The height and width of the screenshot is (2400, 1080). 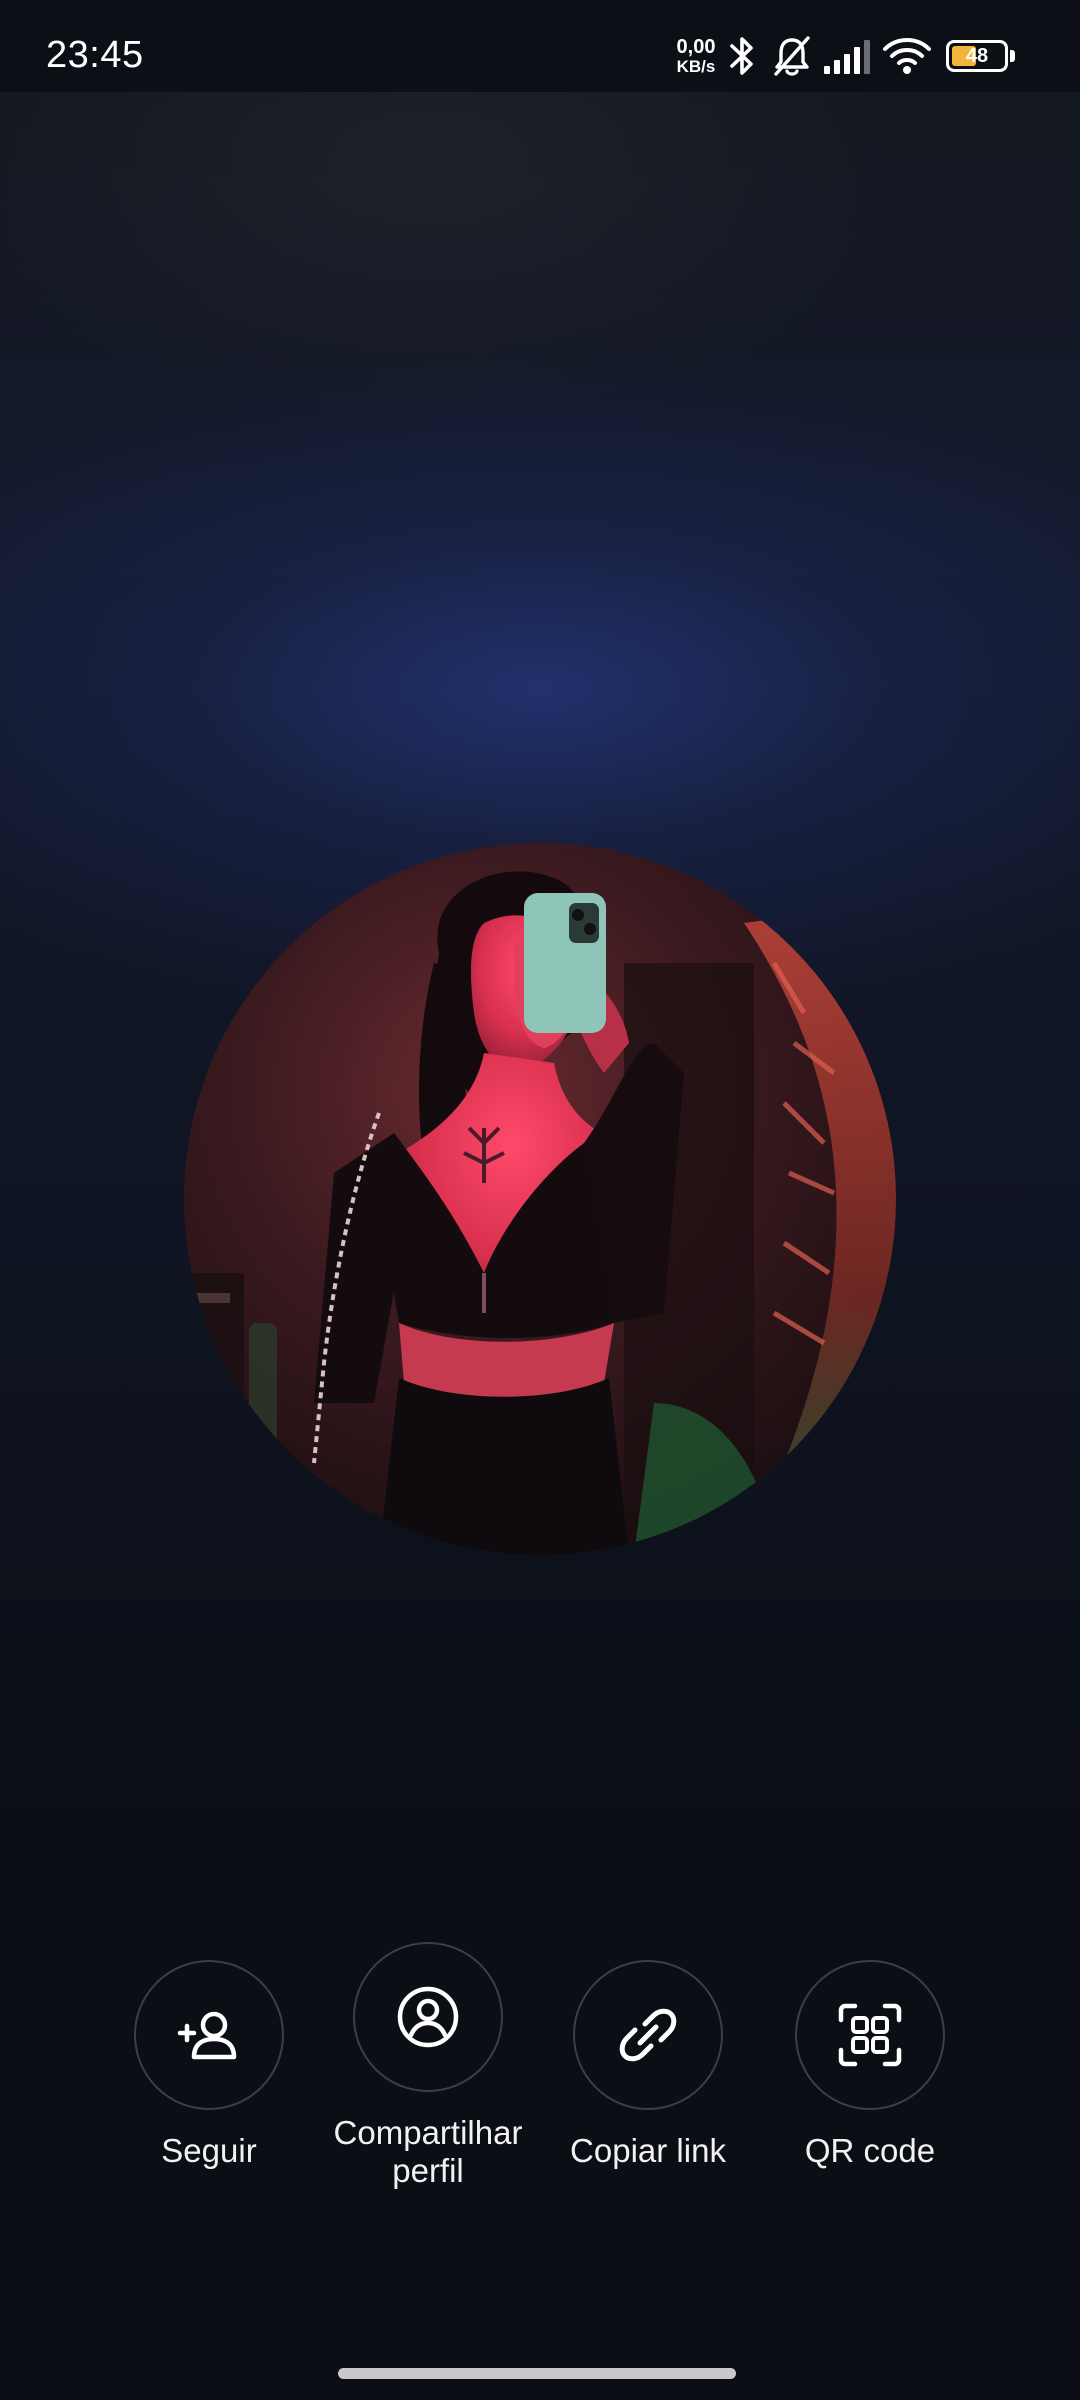 I want to click on copy-link-action: Copiar link, so click(x=648, y=2065).